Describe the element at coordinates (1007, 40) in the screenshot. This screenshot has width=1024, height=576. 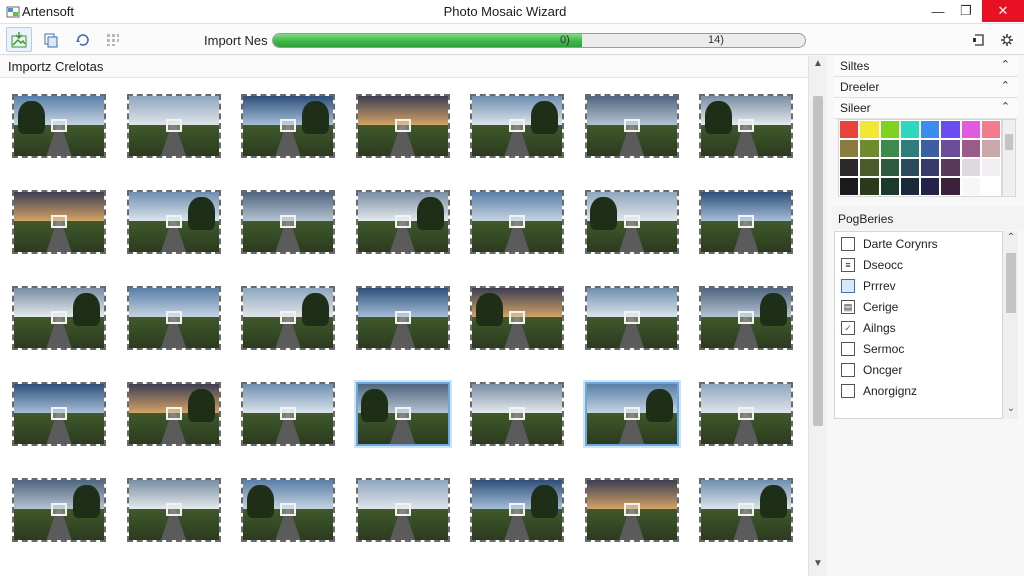
I see `settings-button` at that location.